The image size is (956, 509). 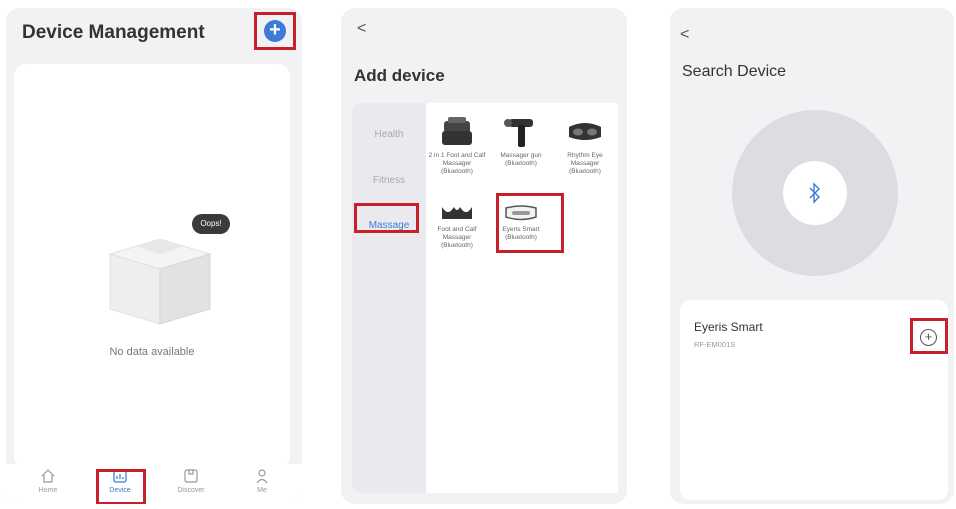 I want to click on discover-icon, so click(x=191, y=476).